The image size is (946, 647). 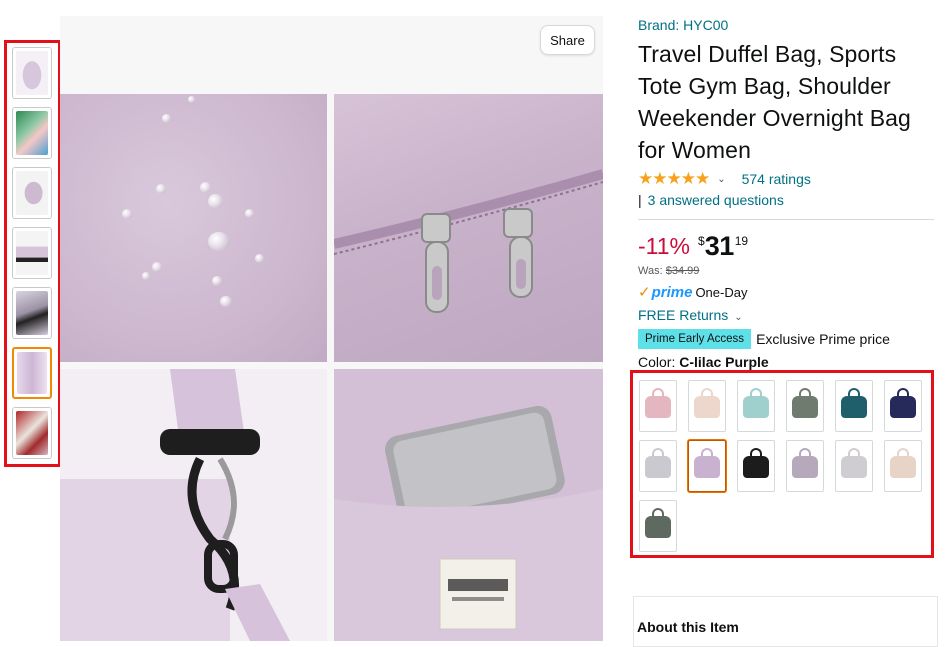 I want to click on brand-link: Brand: HYC00, so click(x=788, y=25).